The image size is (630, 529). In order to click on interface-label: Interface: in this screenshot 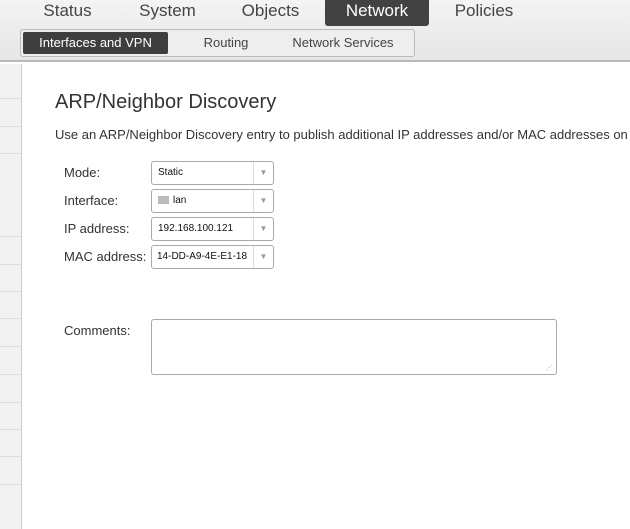, I will do `click(91, 200)`.